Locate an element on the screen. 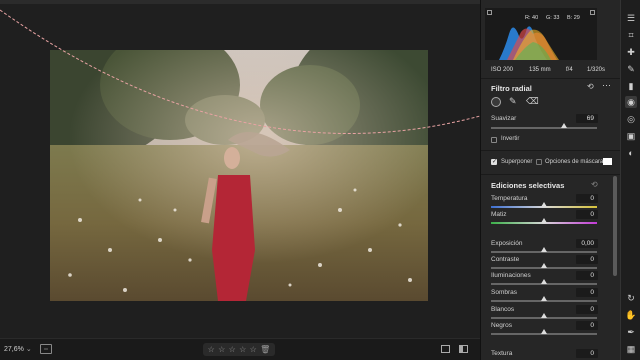 The height and width of the screenshot is (360, 640). feather-value: 69 is located at coordinates (587, 118).